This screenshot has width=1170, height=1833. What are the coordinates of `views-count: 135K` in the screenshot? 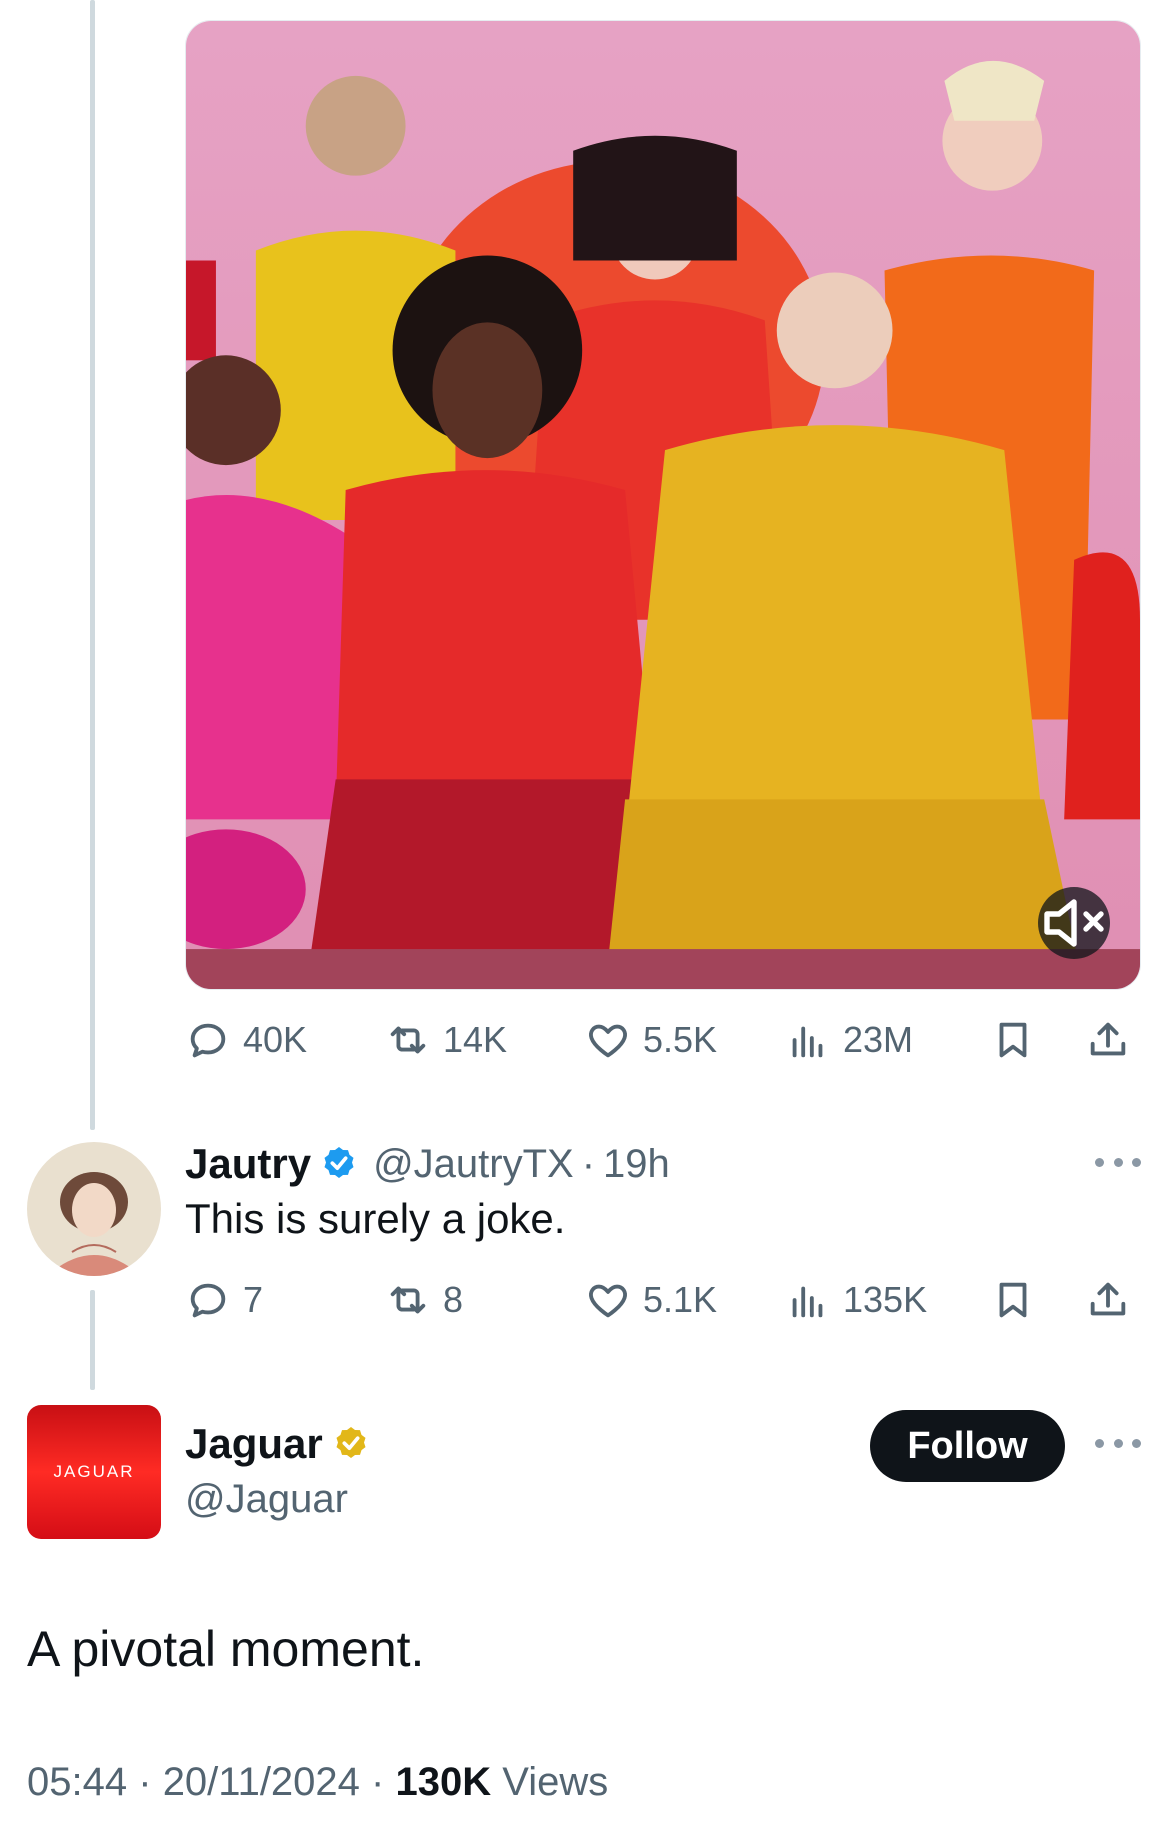 It's located at (885, 1299).